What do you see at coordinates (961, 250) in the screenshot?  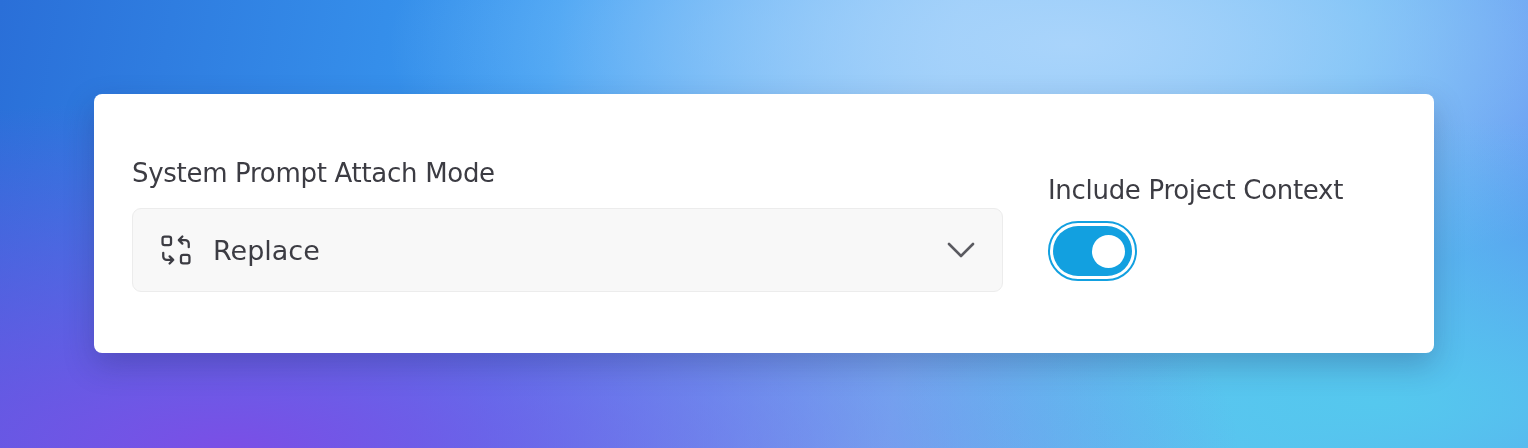 I see `chevron-down-icon` at bounding box center [961, 250].